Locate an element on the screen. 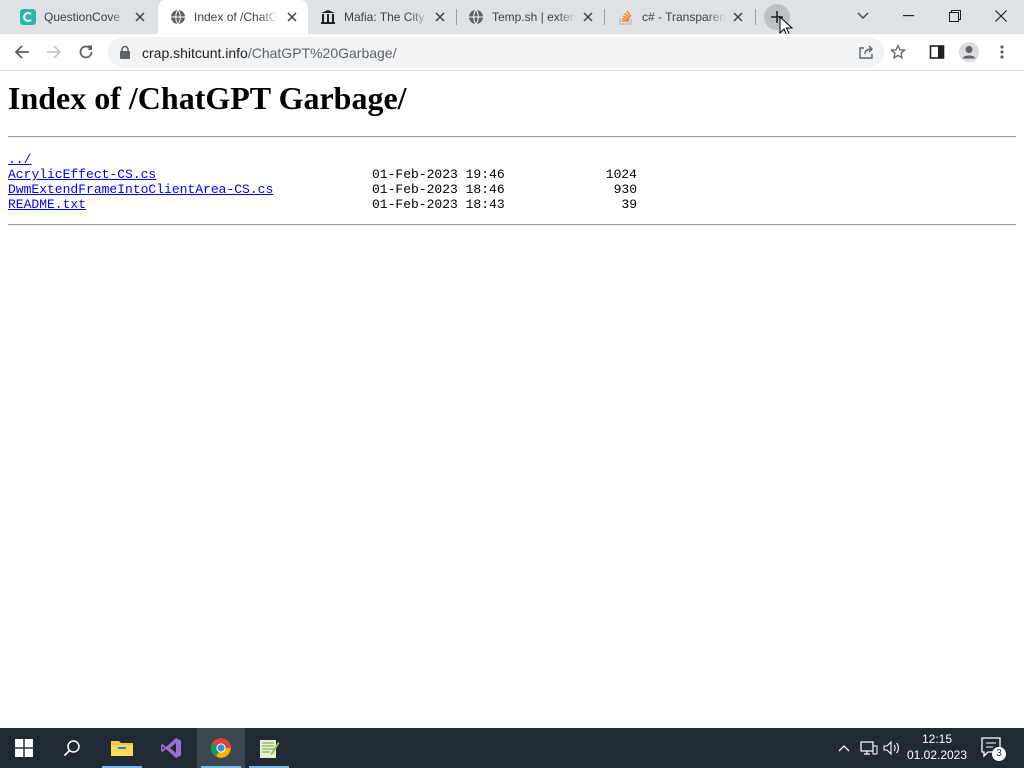  file-link: DwmExtendFrameIntoClientArea-CS.cs is located at coordinates (140, 189).